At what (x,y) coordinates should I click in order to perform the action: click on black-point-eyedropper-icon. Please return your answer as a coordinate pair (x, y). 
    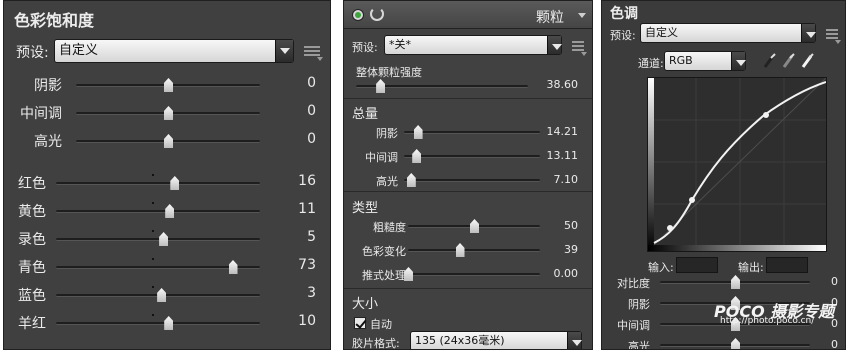
    Looking at the image, I should click on (769, 60).